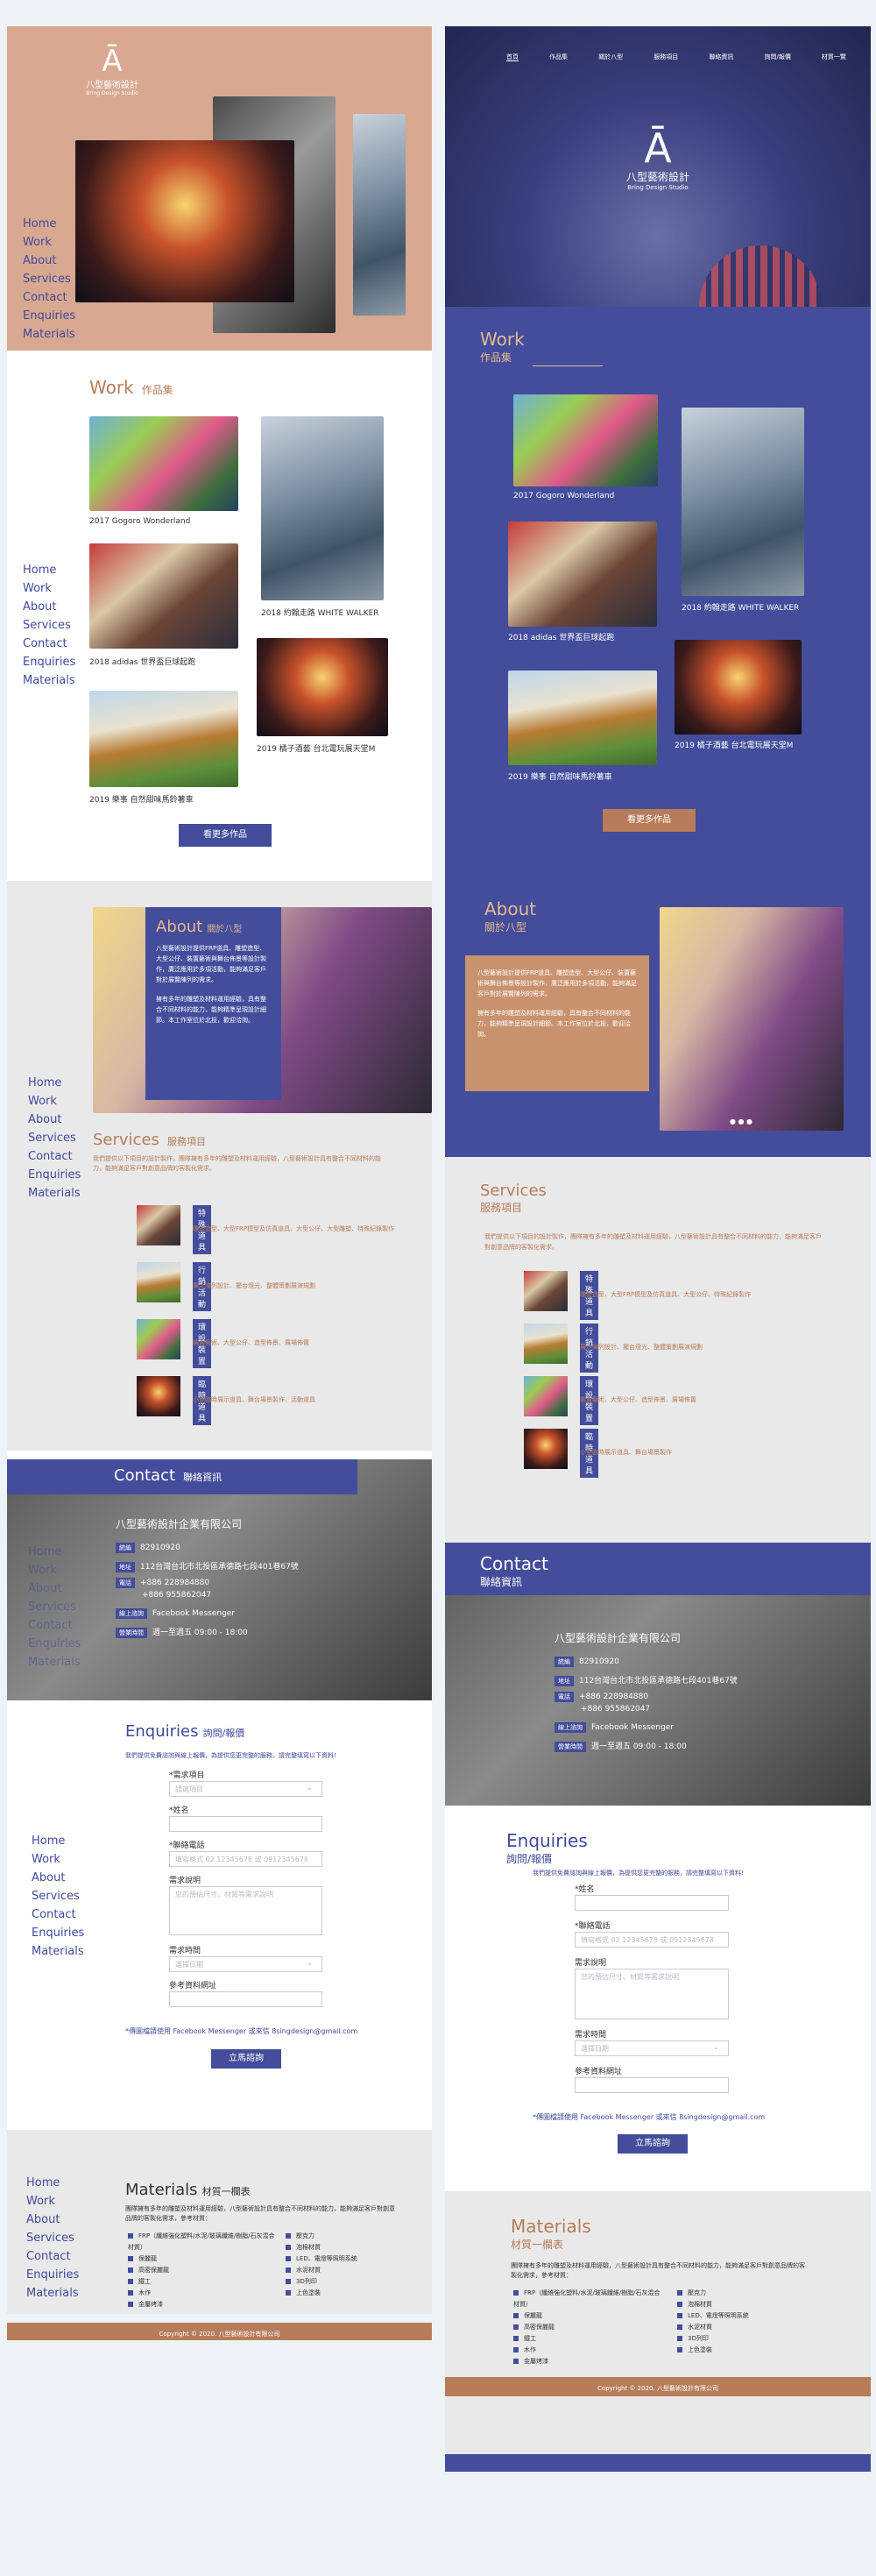 This screenshot has width=876, height=2576. I want to click on contact-row-taxid: 統編 82910920, so click(148, 1548).